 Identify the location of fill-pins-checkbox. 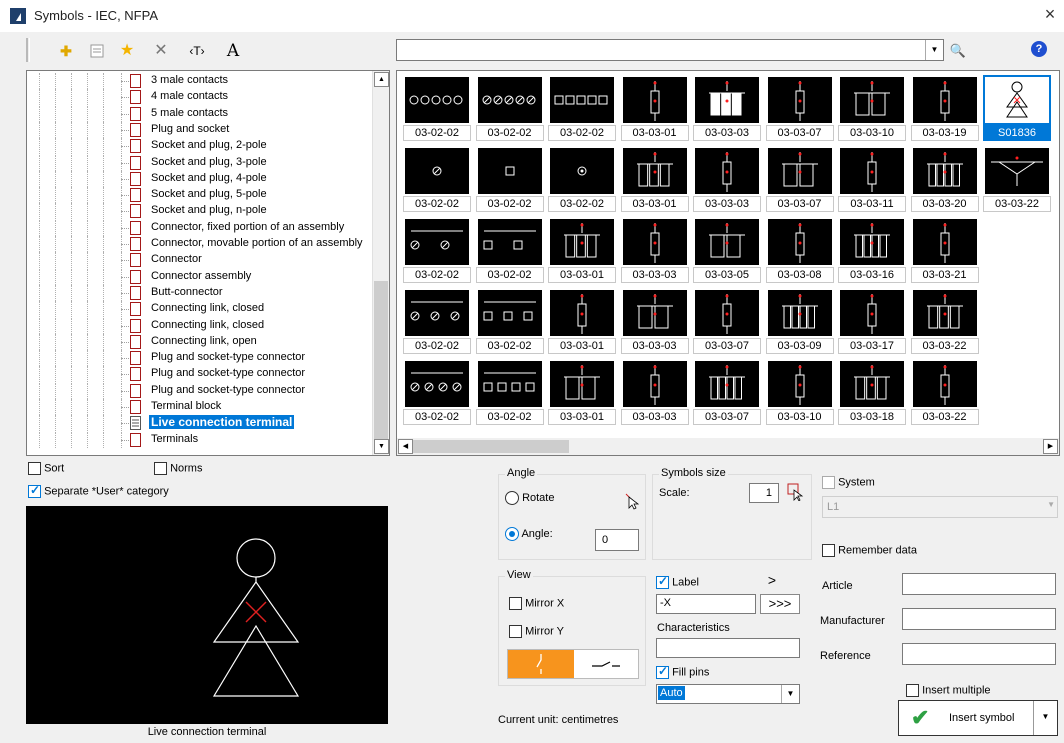
(662, 671).